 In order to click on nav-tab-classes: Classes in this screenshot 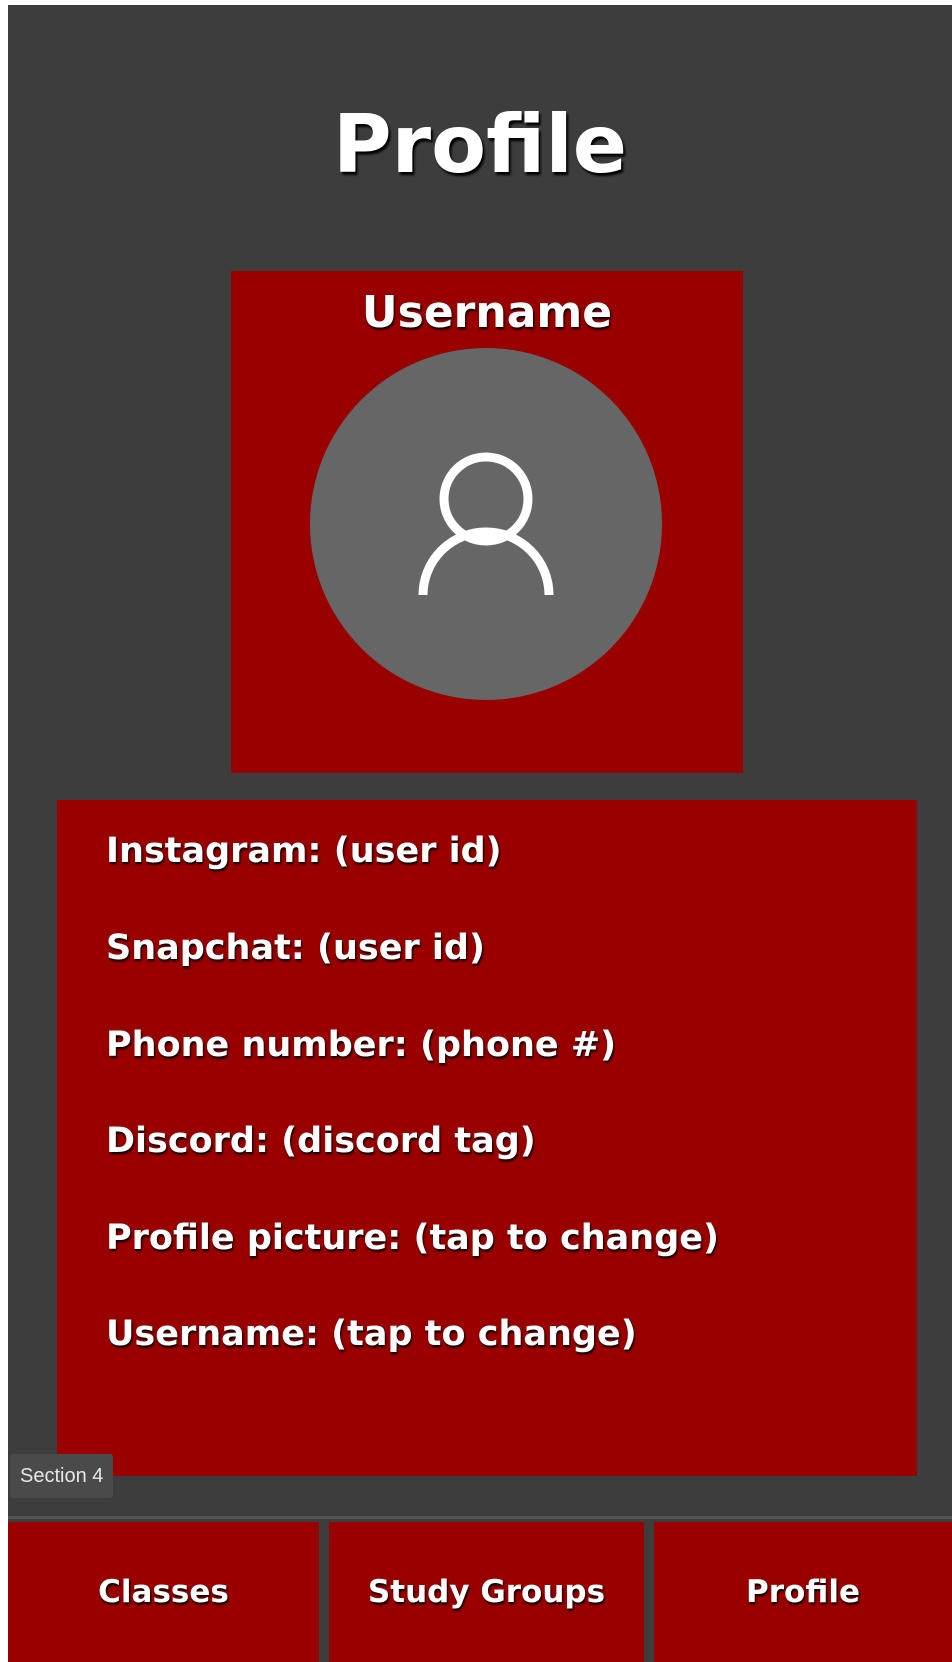, I will do `click(163, 1592)`.